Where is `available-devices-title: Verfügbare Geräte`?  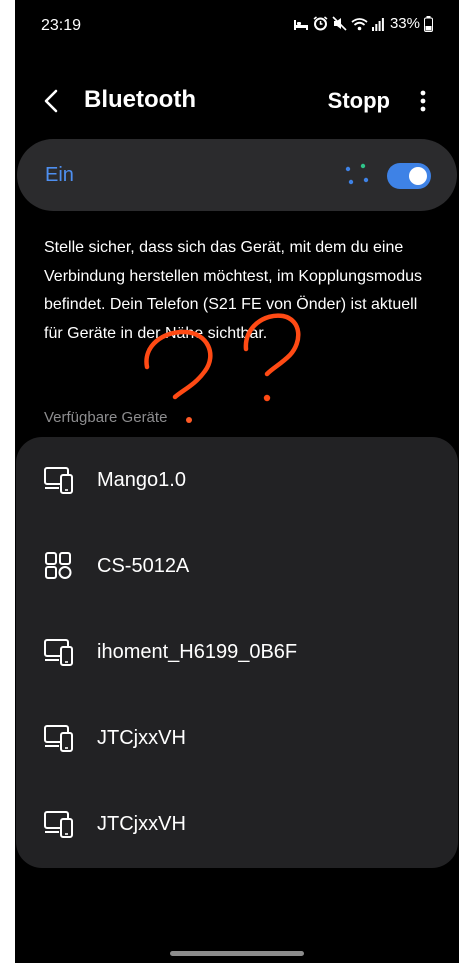
available-devices-title: Verfügbare Geräte is located at coordinates (106, 417).